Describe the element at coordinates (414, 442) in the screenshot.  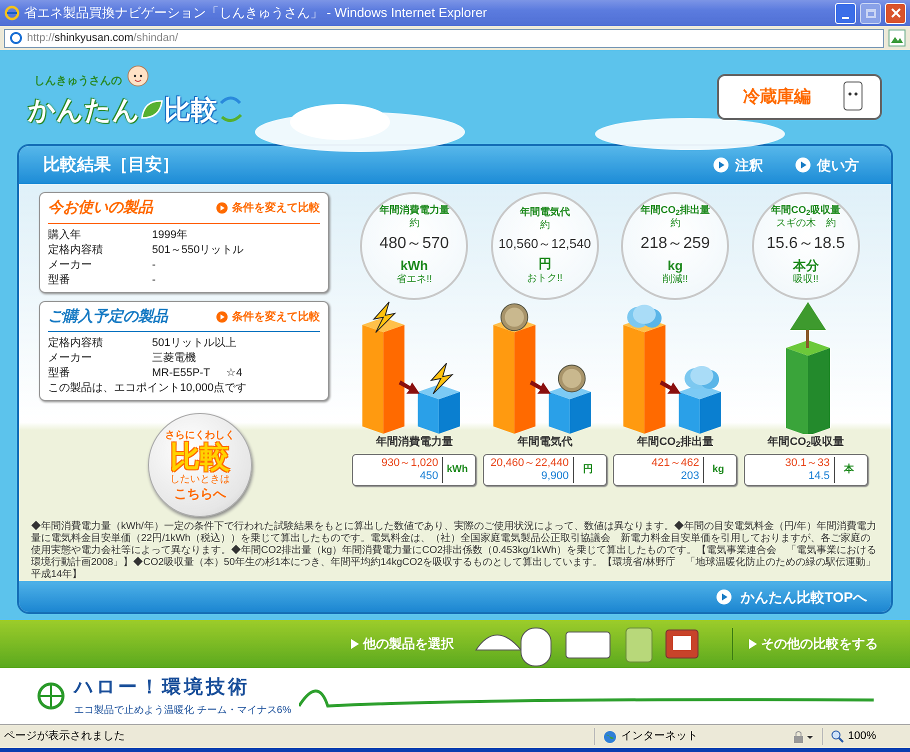
I see `bar-label: 年間消費電力量` at that location.